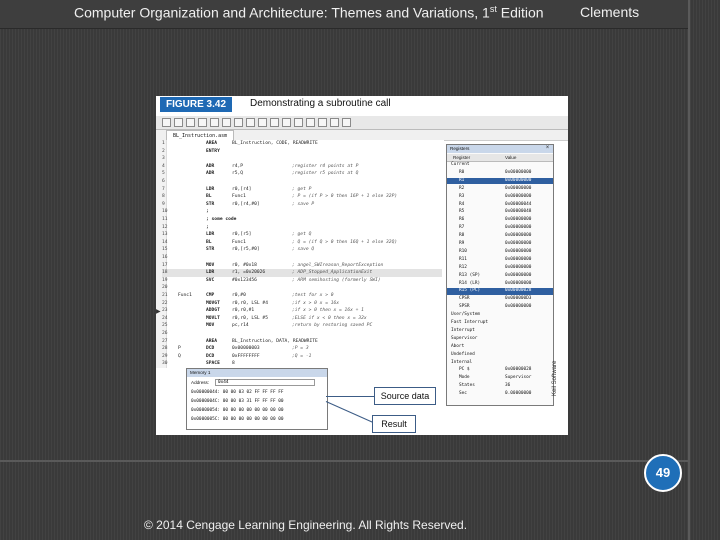 The width and height of the screenshot is (720, 540). I want to click on code-opcode: DCD, so click(210, 349).